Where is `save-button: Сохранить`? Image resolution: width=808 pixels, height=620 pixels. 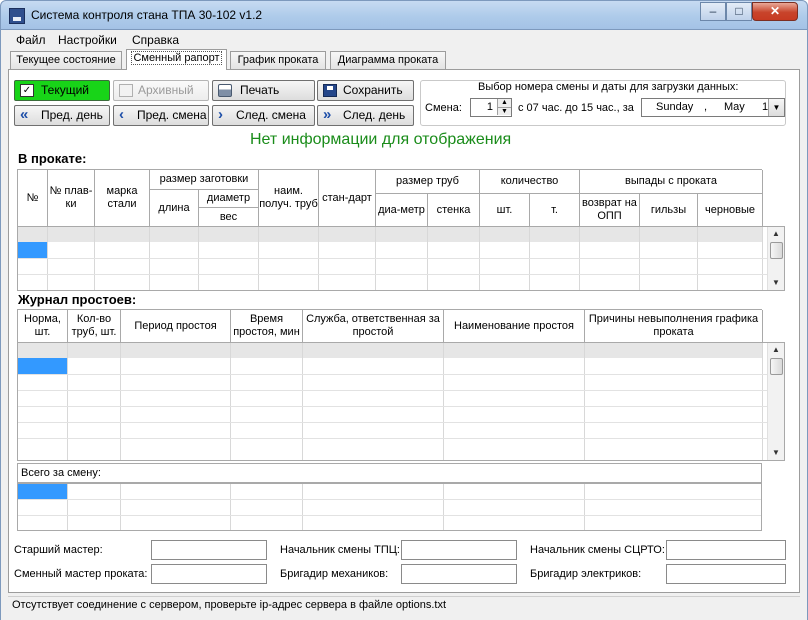 save-button: Сохранить is located at coordinates (365, 90).